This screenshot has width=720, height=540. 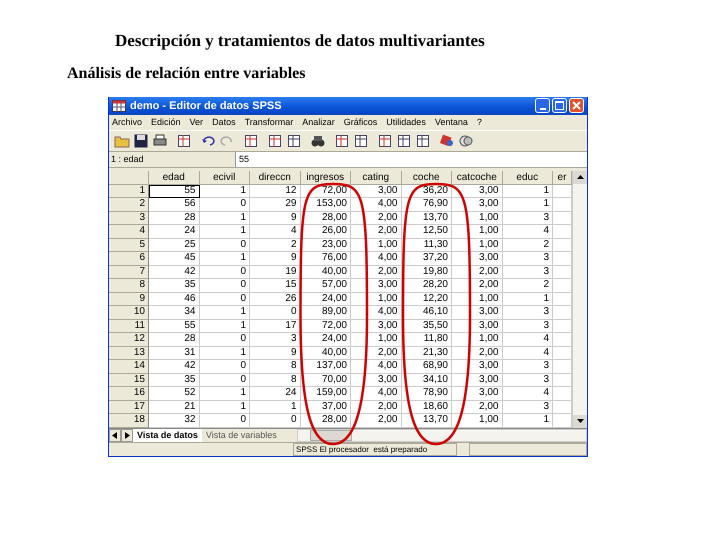 What do you see at coordinates (427, 232) in the screenshot?
I see `table-cell: 12,50` at bounding box center [427, 232].